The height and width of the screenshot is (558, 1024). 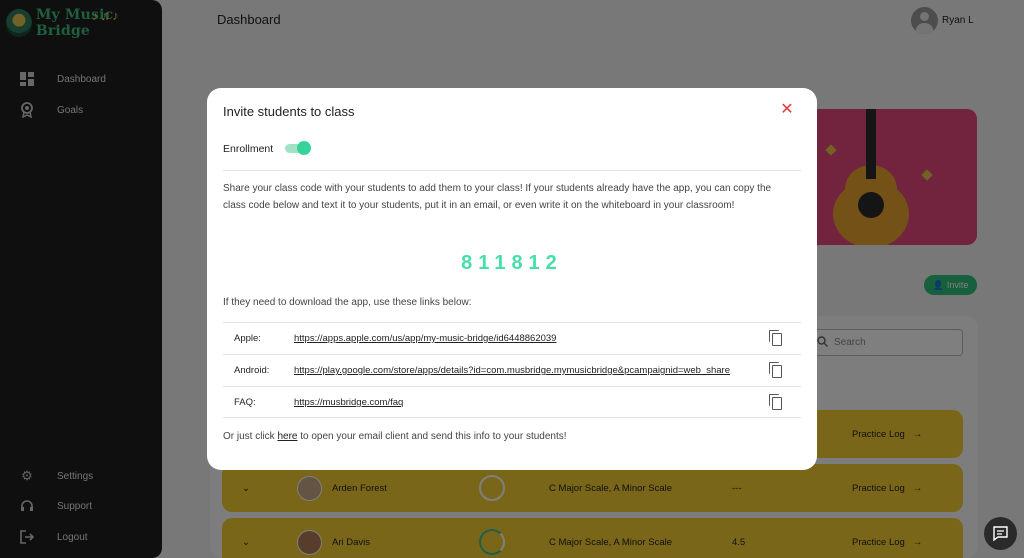 What do you see at coordinates (787, 110) in the screenshot?
I see `close-icon: ✕` at bounding box center [787, 110].